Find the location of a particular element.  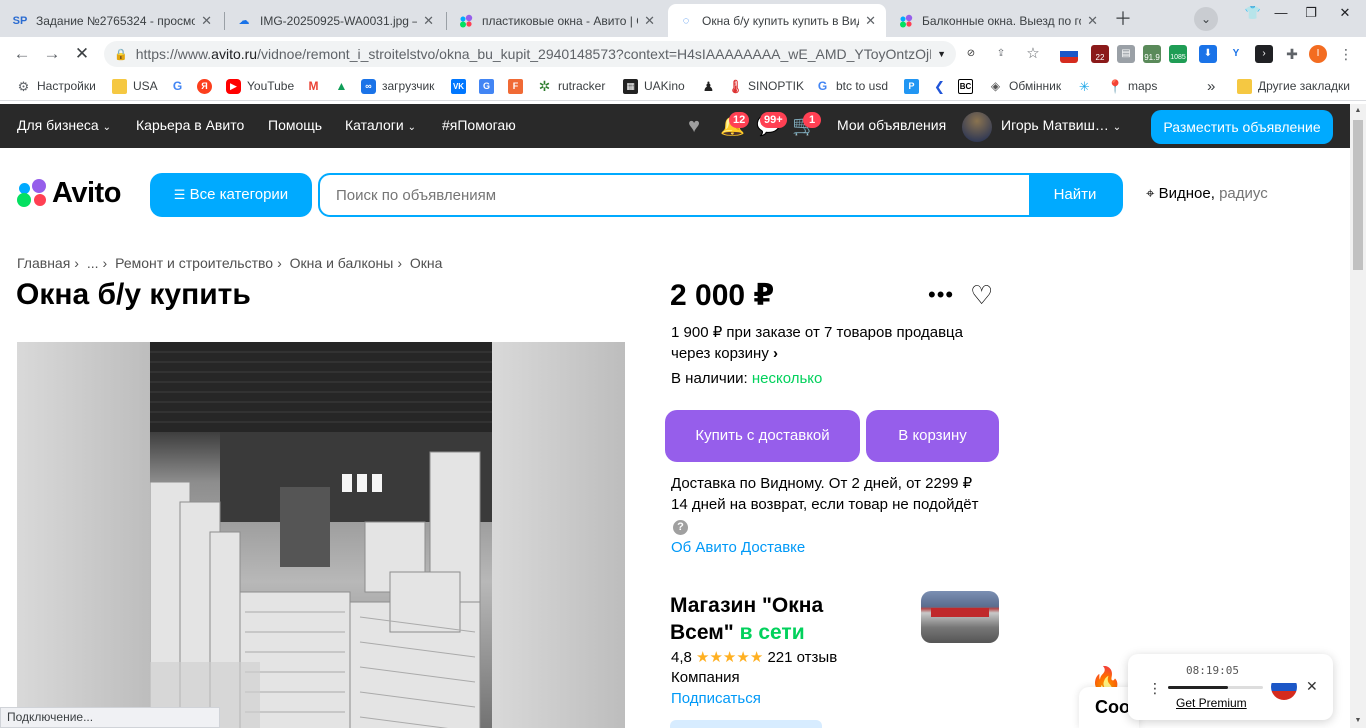

all-categories-button: ☰ Все категории is located at coordinates (231, 195).